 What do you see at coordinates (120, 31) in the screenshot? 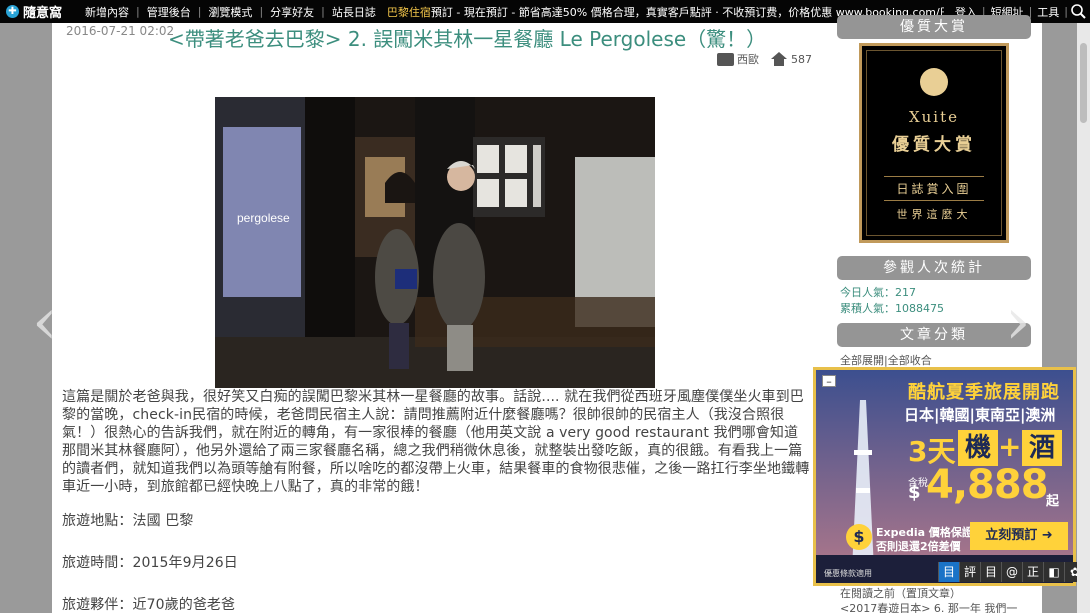
I see `post-date: 2016-07-21 02:02` at bounding box center [120, 31].